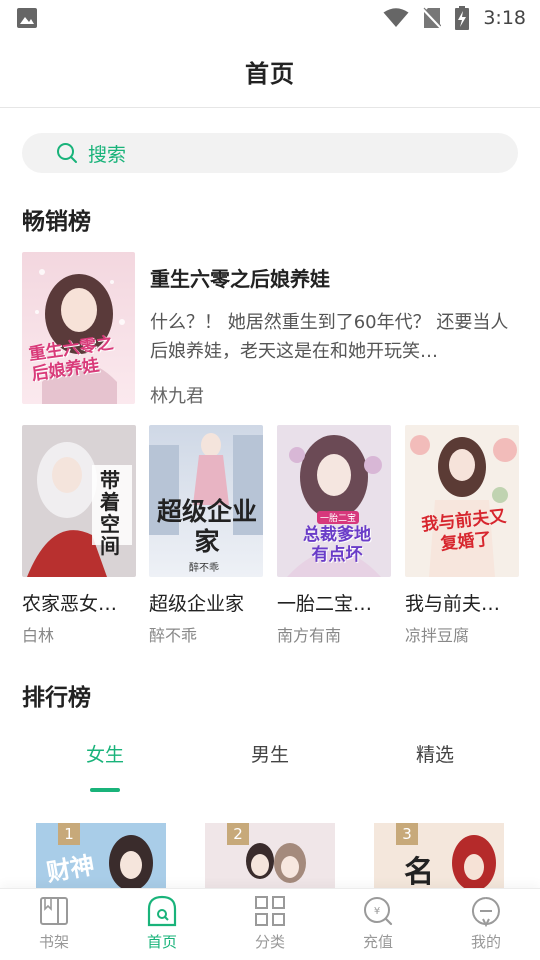 The image size is (540, 960). I want to click on wifi-icon, so click(396, 17).